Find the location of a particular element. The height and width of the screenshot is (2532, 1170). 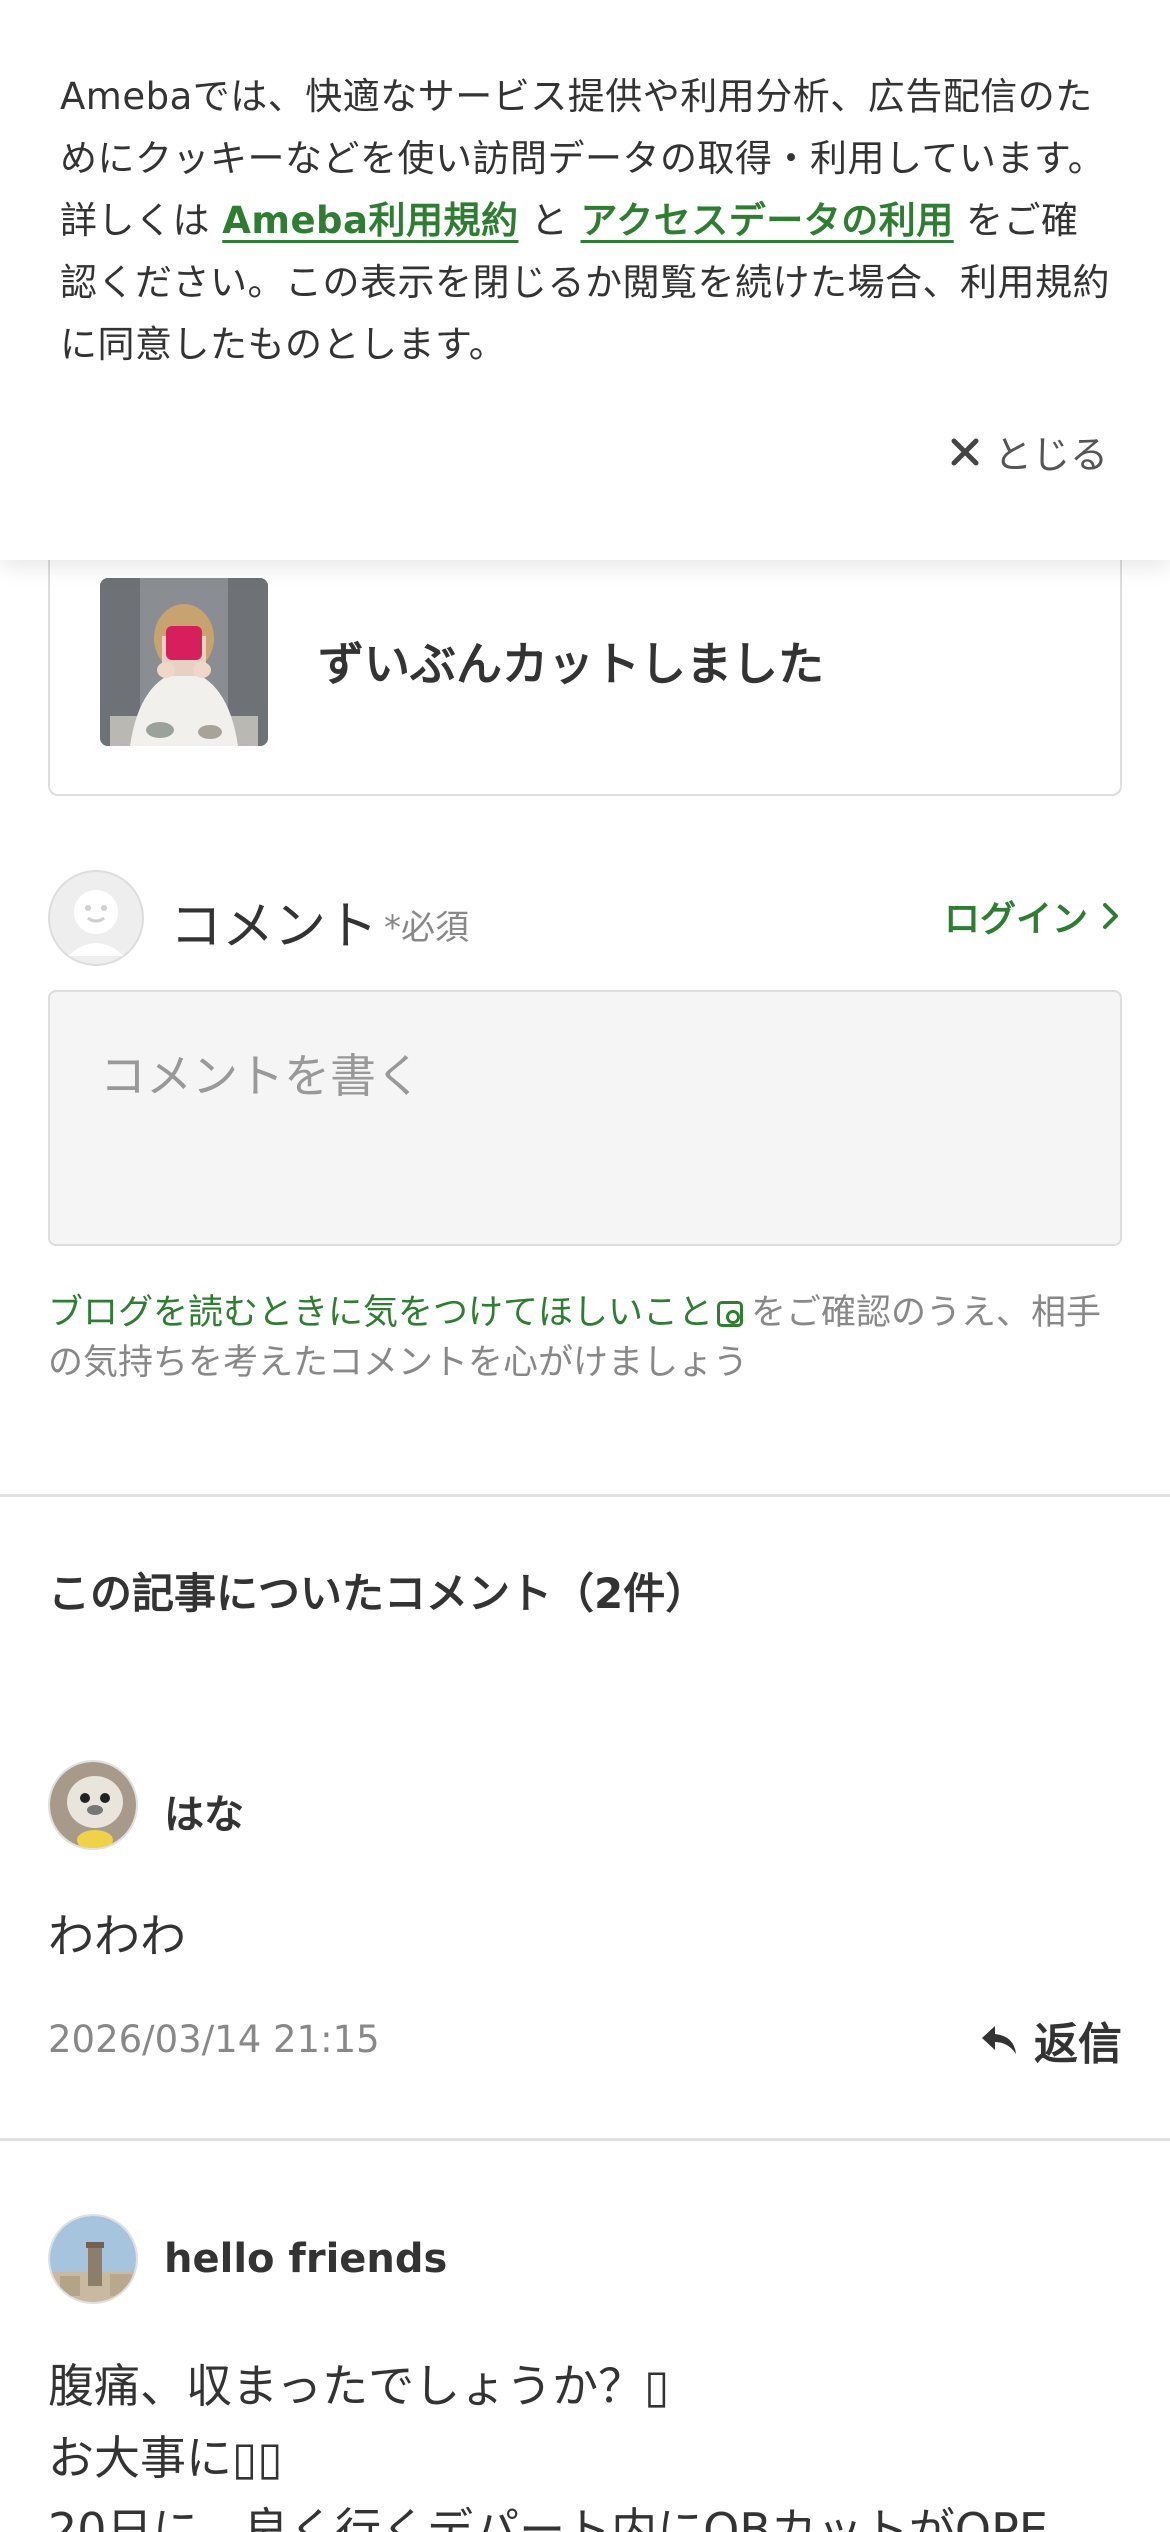

login-link: ログイン is located at coordinates (1032, 916).